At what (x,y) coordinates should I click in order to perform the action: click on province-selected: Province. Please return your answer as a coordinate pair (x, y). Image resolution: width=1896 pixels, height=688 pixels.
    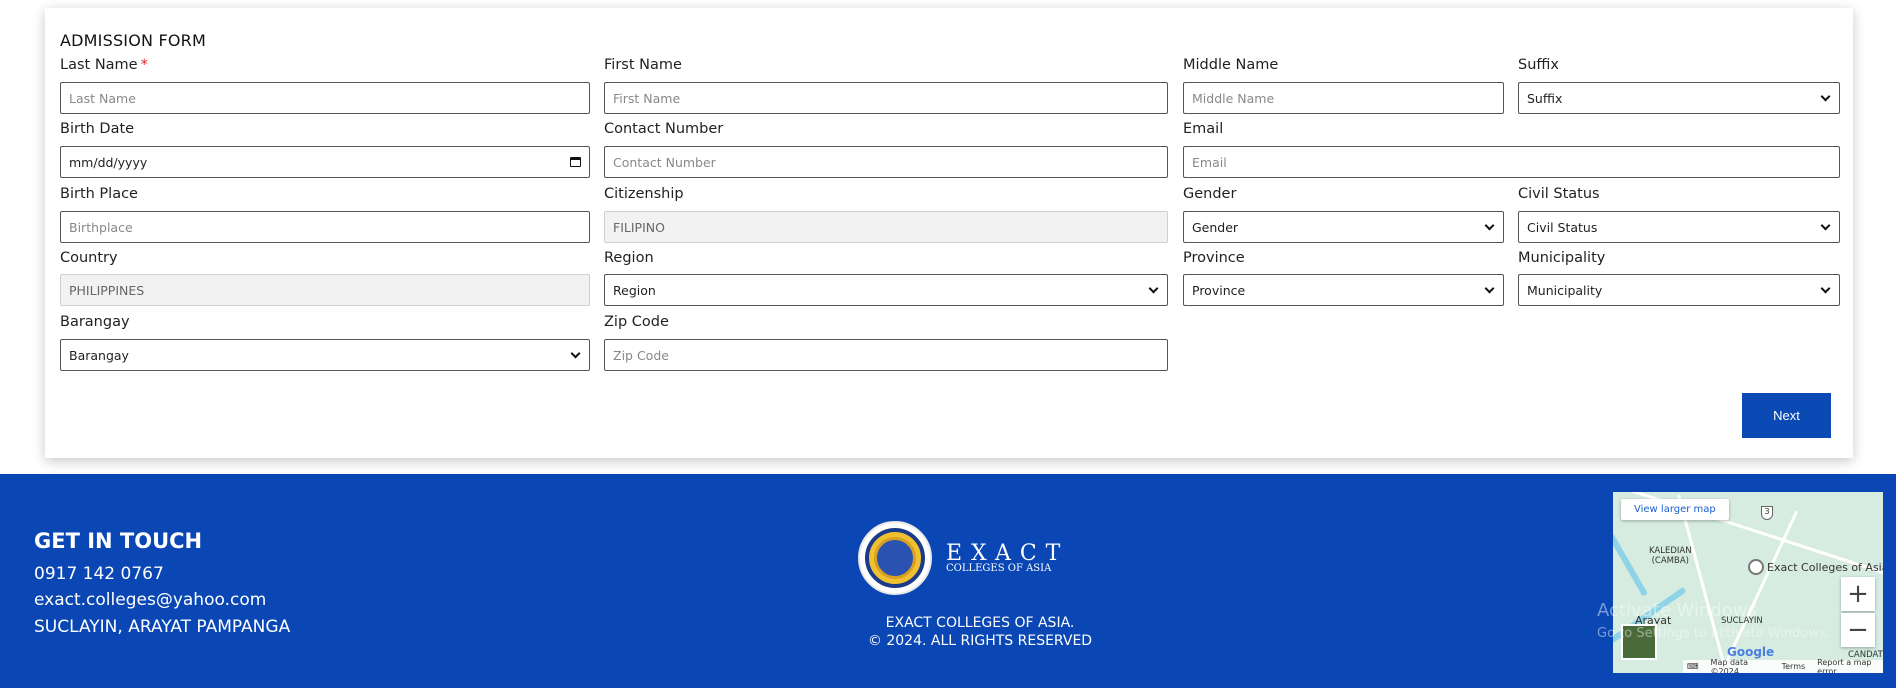
    Looking at the image, I should click on (1219, 290).